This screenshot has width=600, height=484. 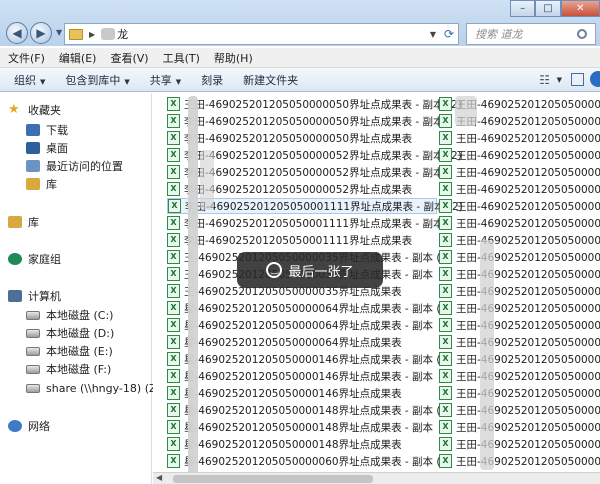 What do you see at coordinates (523, 8) in the screenshot?
I see `minimize-button: –` at bounding box center [523, 8].